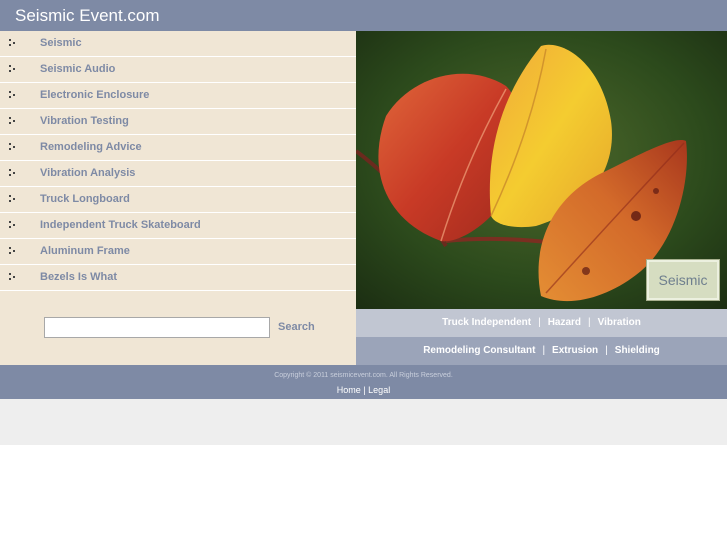 The image size is (727, 545). Describe the element at coordinates (94, 95) in the screenshot. I see `nav-item-label: Electronic Enclosure` at that location.